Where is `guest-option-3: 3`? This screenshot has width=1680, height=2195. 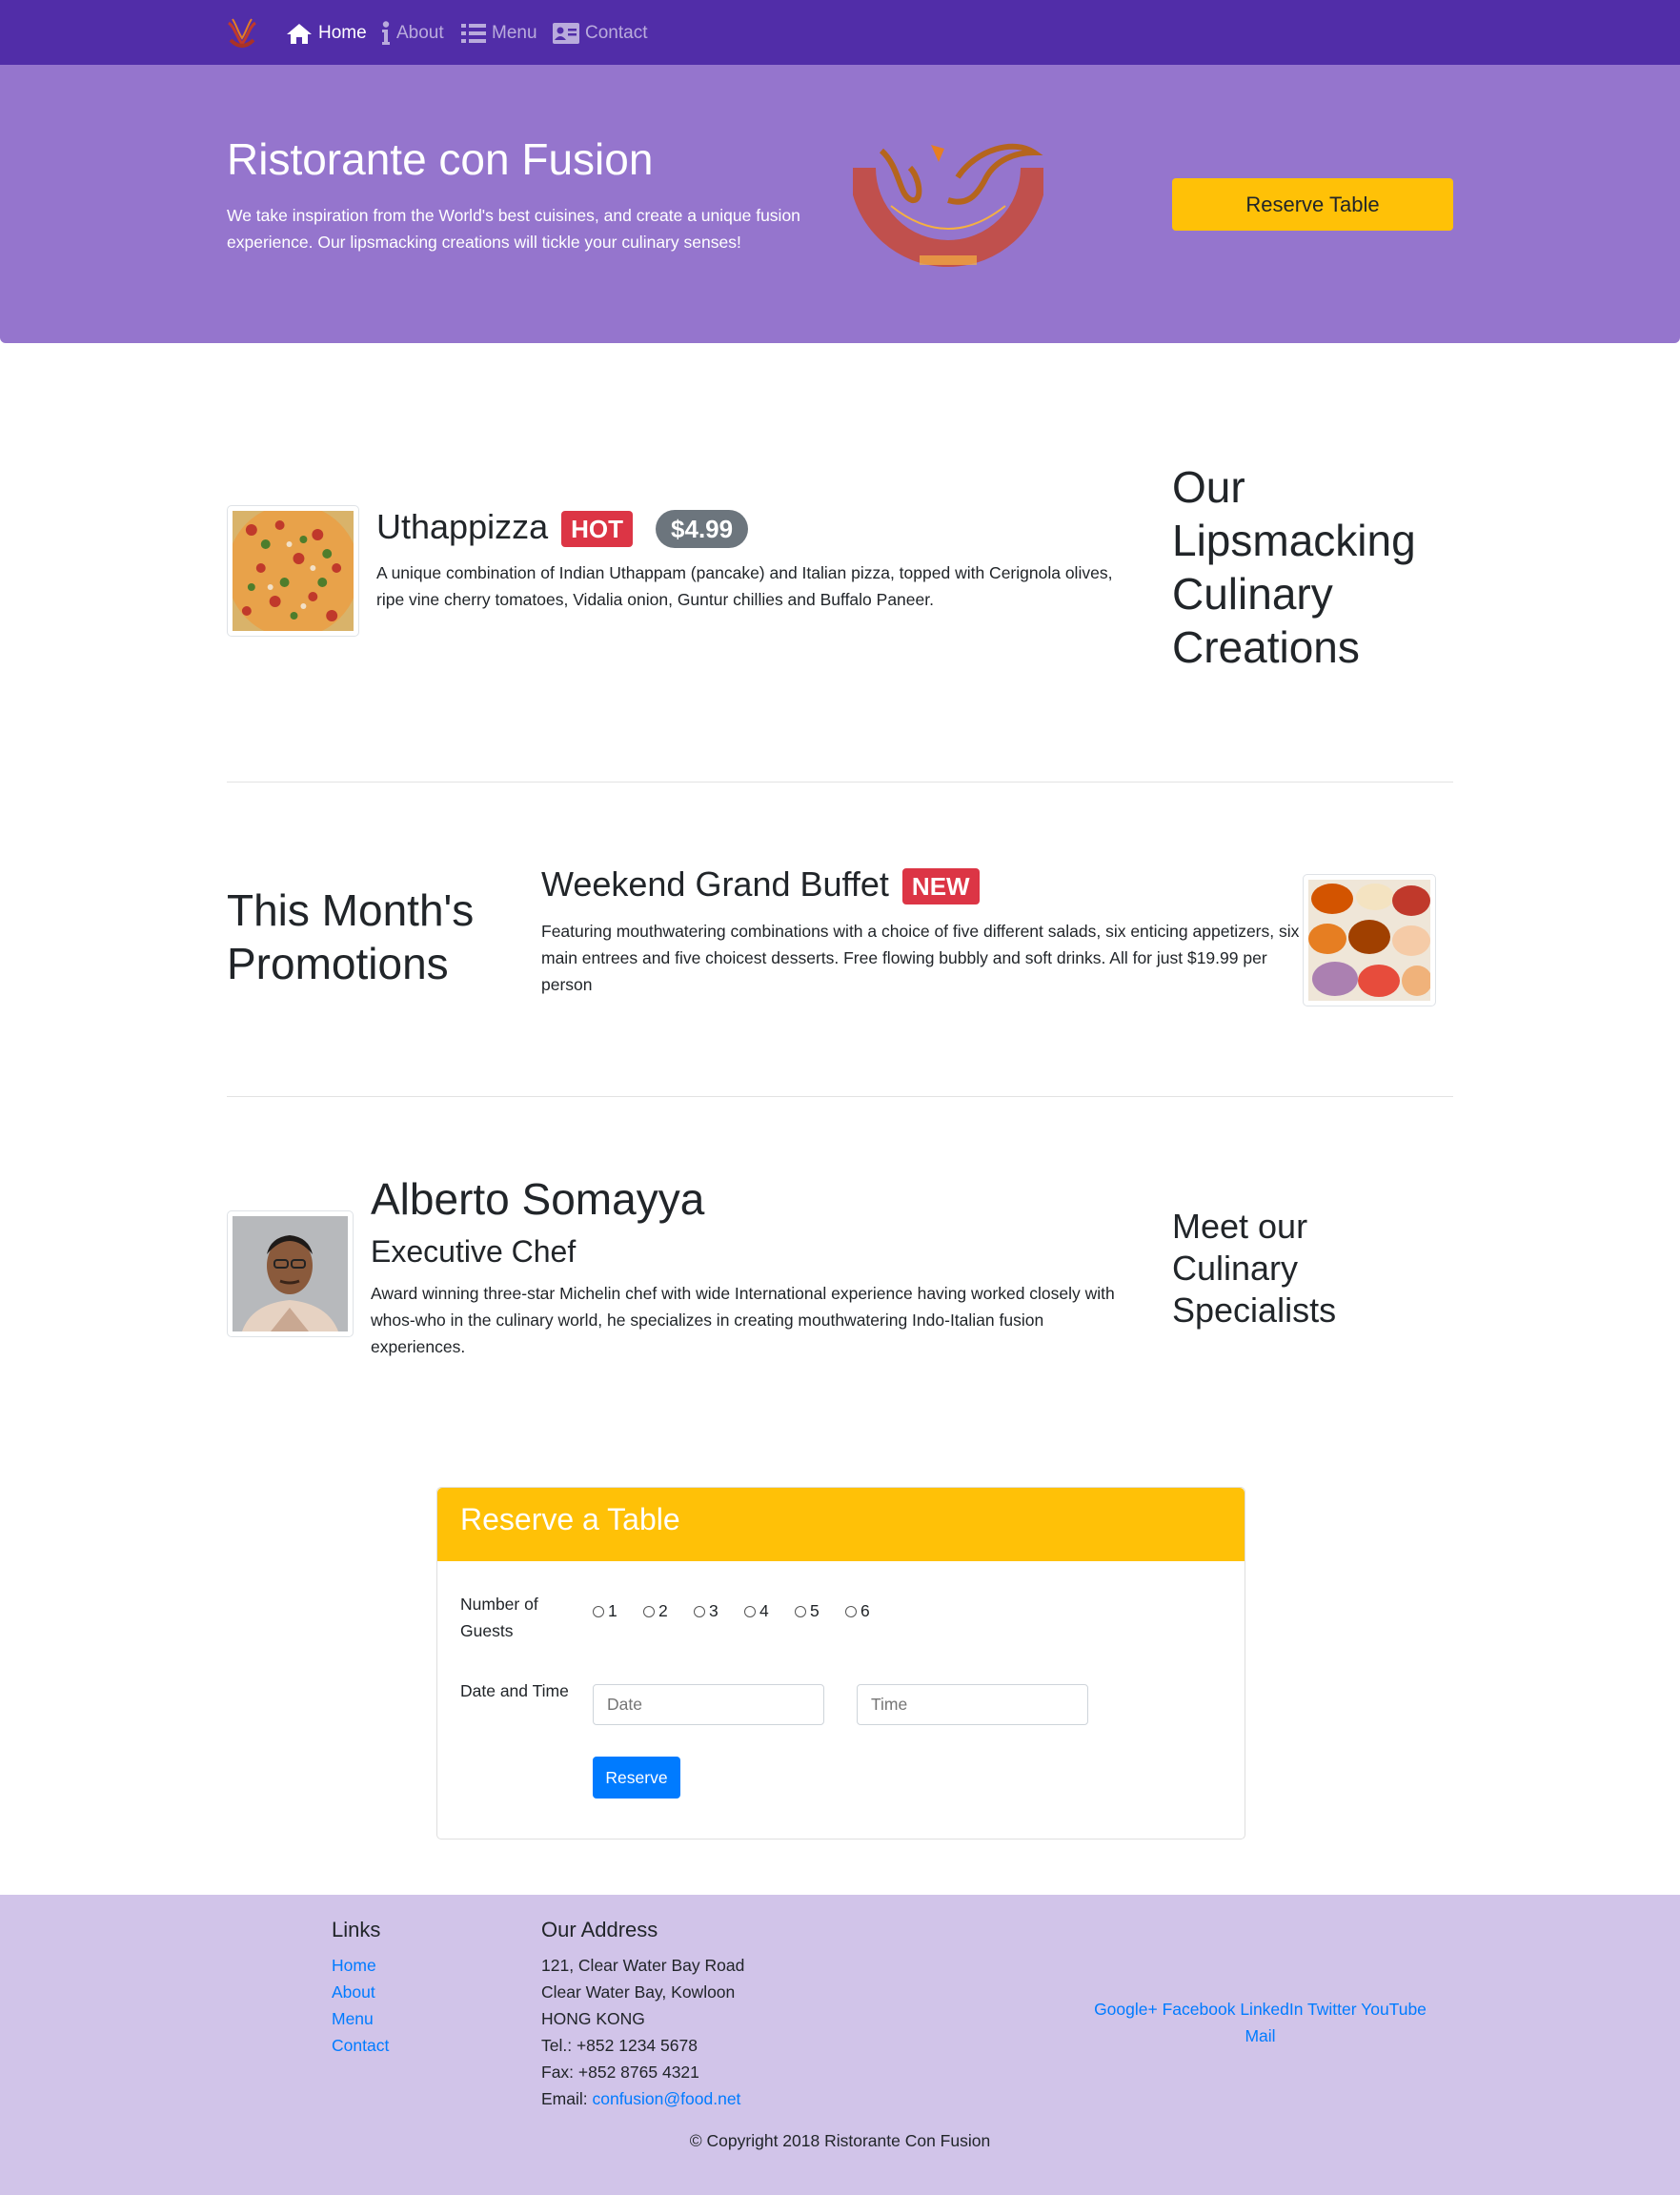 guest-option-3: 3 is located at coordinates (719, 1611).